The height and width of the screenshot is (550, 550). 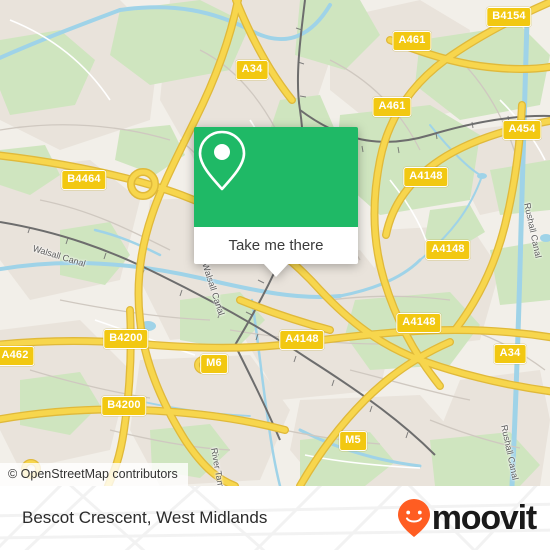 I want to click on road-shield: M5, so click(x=353, y=441).